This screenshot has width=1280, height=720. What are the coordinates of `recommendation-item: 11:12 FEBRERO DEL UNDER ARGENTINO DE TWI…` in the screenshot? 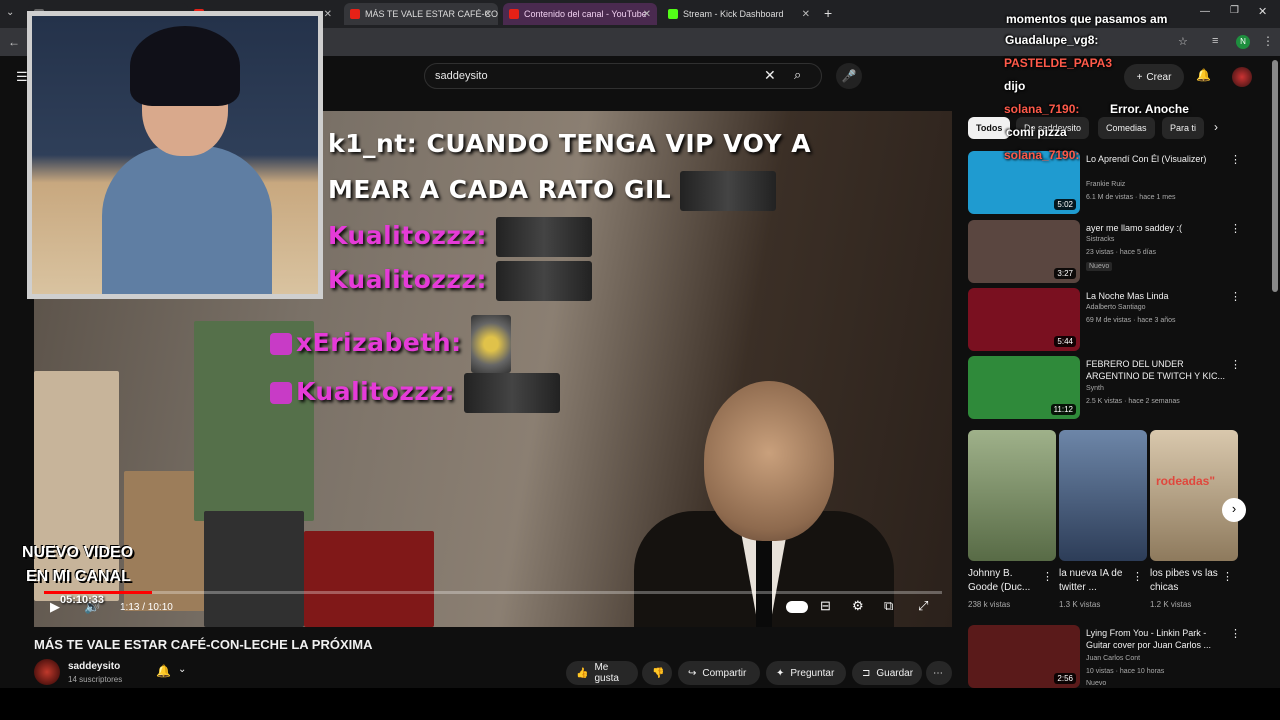 It's located at (1118, 388).